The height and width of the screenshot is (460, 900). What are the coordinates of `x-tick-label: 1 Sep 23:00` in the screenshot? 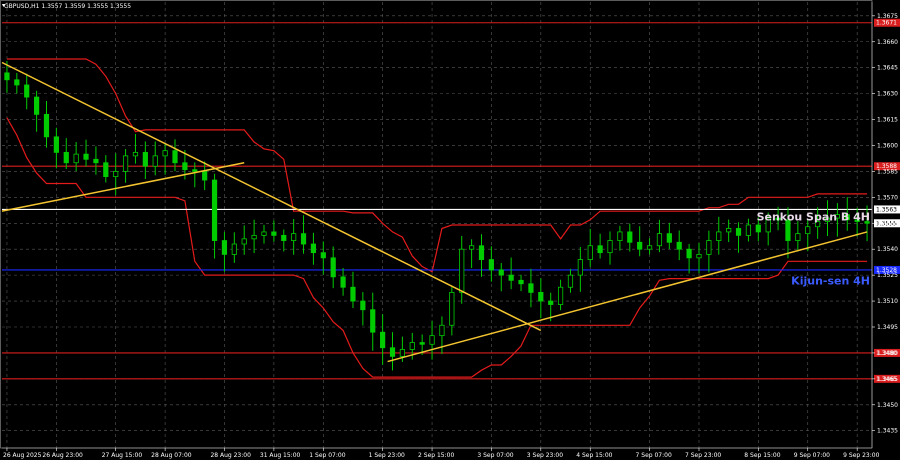 It's located at (387, 455).